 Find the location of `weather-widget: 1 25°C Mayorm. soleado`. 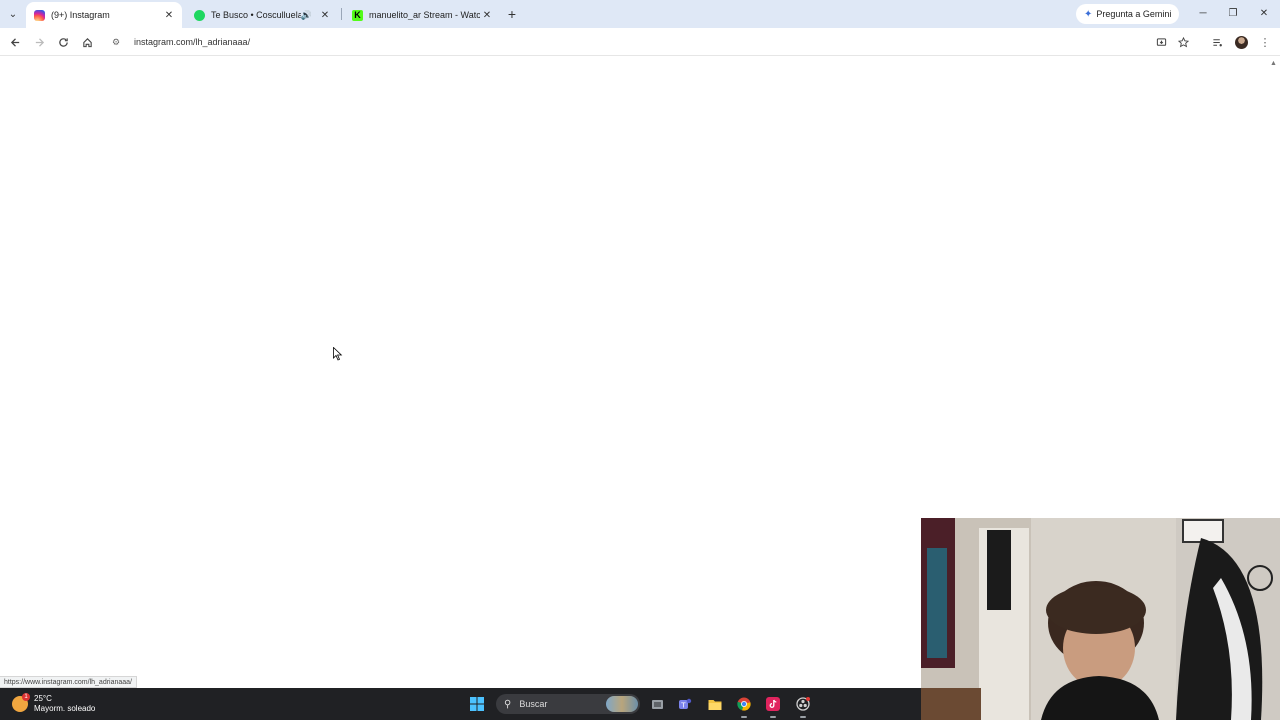

weather-widget: 1 25°C Mayorm. soleado is located at coordinates (54, 703).